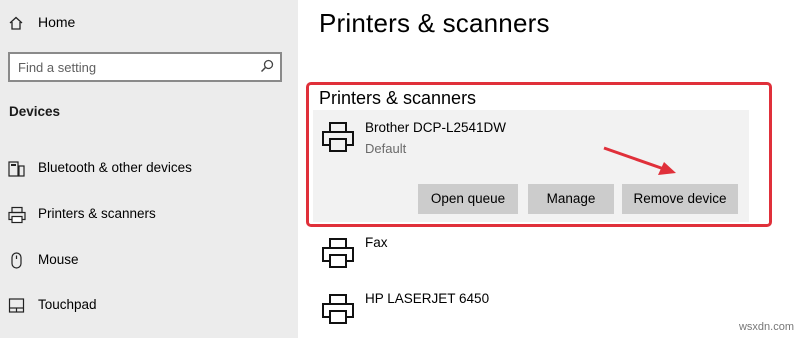 Image resolution: width=800 pixels, height=338 pixels. I want to click on page-title: Printers & scanners, so click(434, 23).